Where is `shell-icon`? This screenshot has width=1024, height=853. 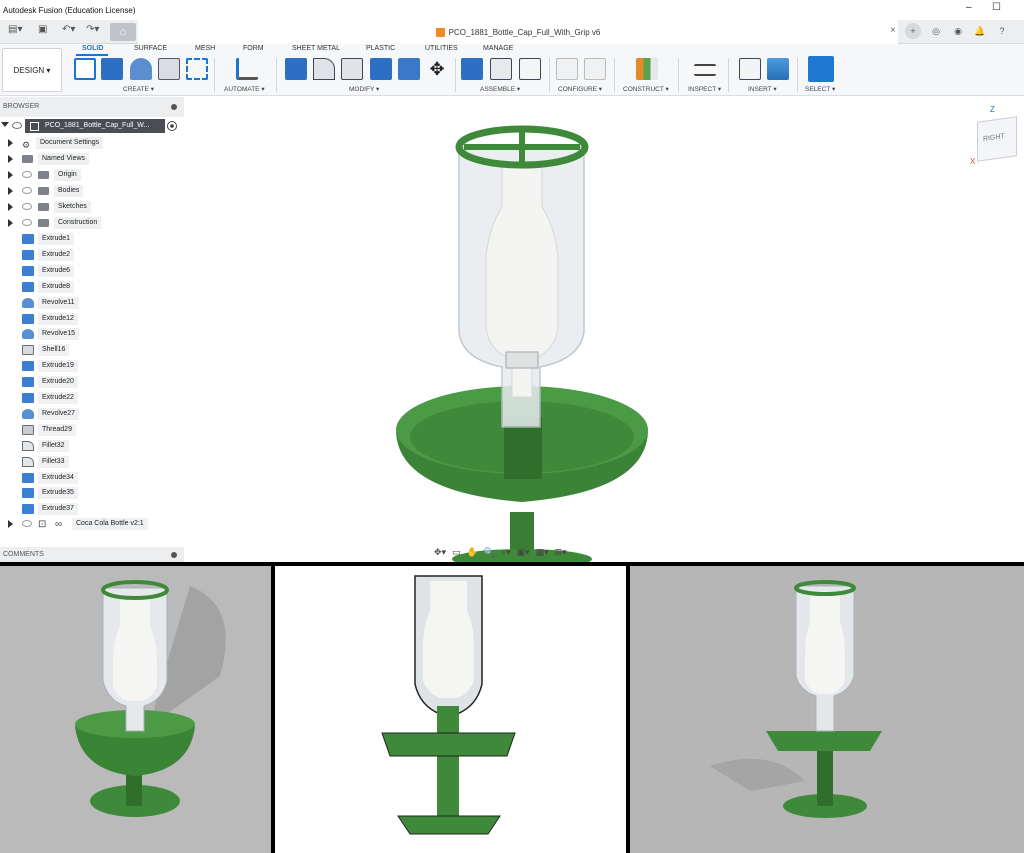
shell-icon is located at coordinates (409, 69).